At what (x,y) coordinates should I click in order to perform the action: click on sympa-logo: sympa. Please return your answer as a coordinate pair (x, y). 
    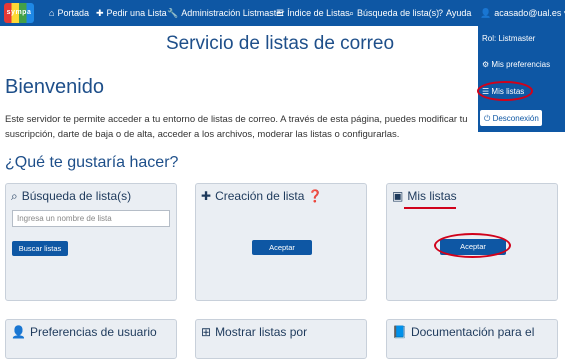
    Looking at the image, I should click on (19, 13).